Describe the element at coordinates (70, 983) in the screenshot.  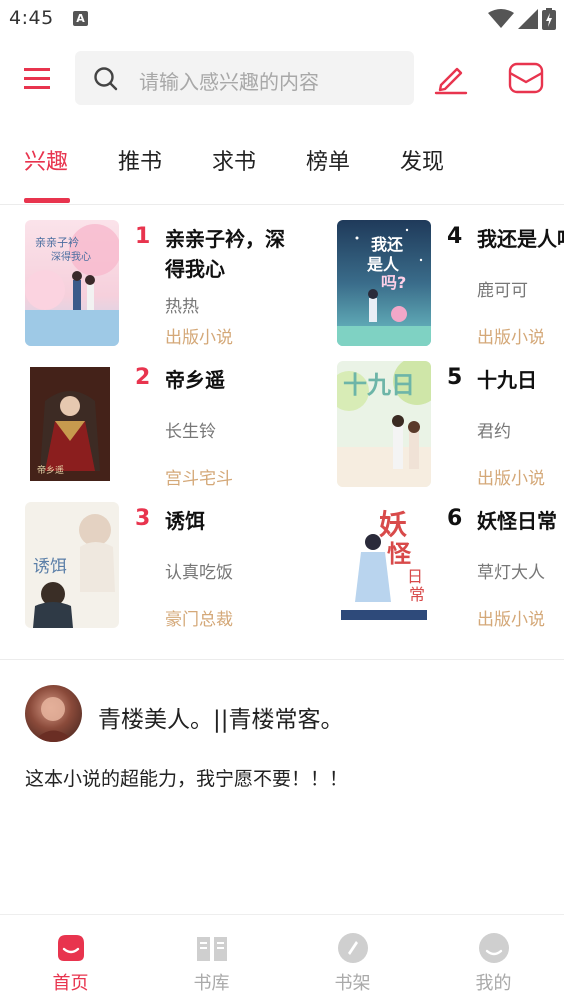
I see `nav-home-label: 首页` at that location.